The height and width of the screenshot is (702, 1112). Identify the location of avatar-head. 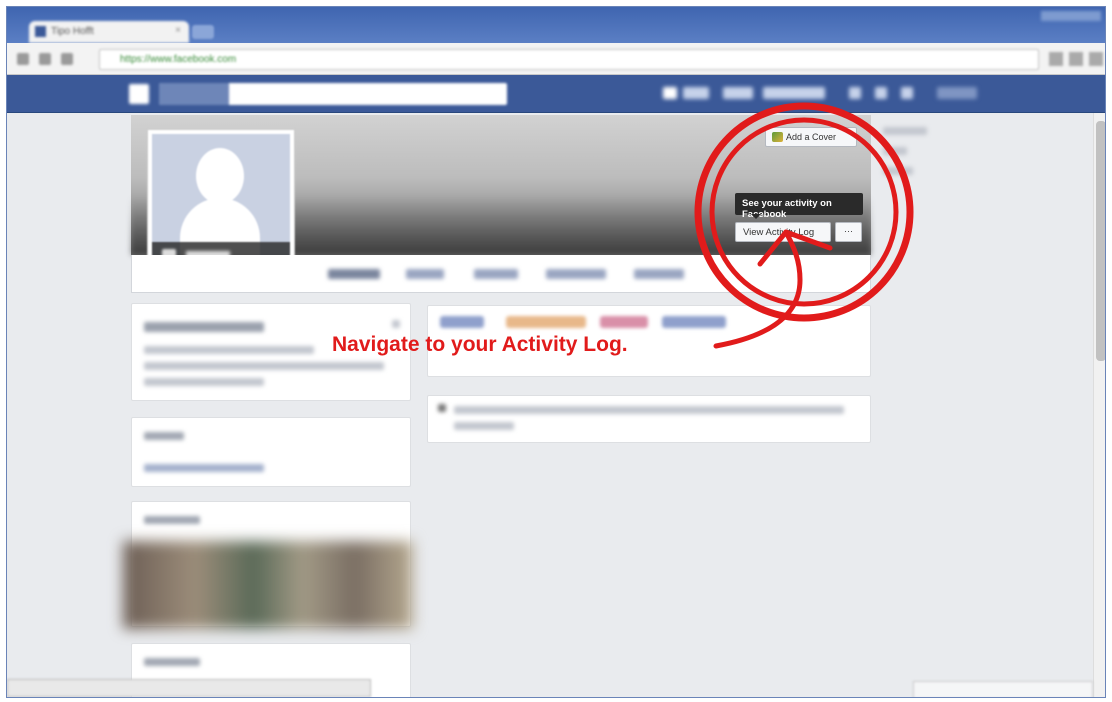
(220, 176).